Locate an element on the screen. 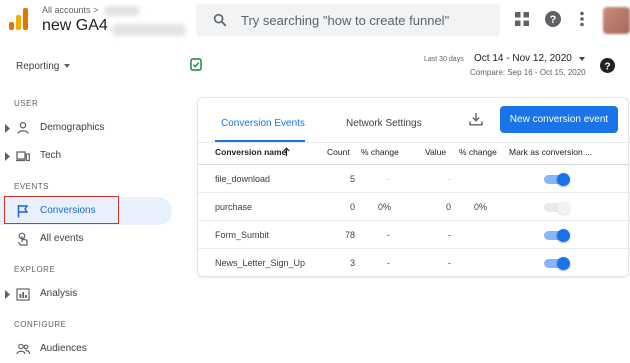 The width and height of the screenshot is (630, 363). redacted-account-name is located at coordinates (122, 11).